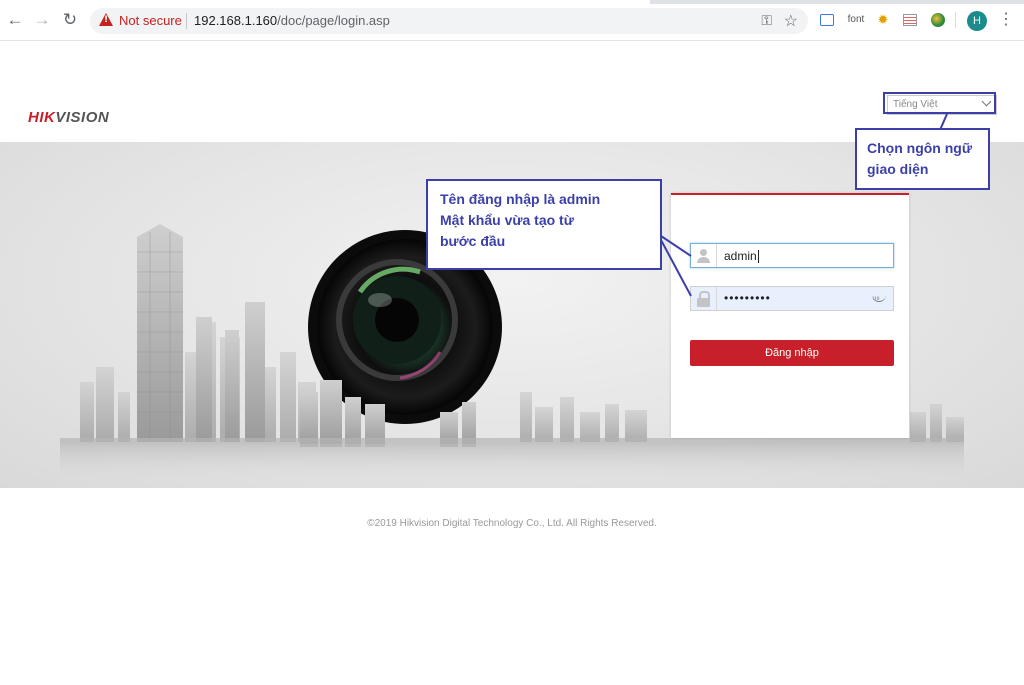 Image resolution: width=1024 pixels, height=685 pixels. What do you see at coordinates (938, 20) in the screenshot?
I see `globe-extension-icon` at bounding box center [938, 20].